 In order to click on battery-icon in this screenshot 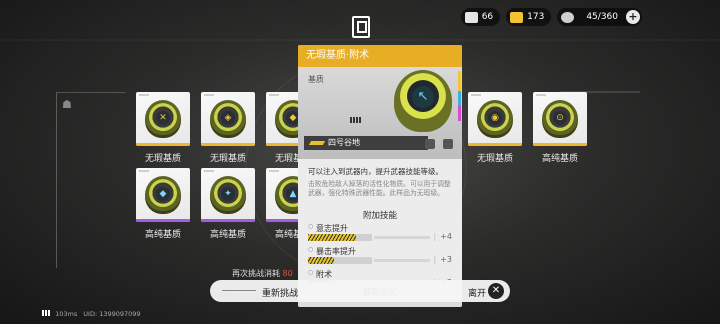, I will do `click(568, 17)`.